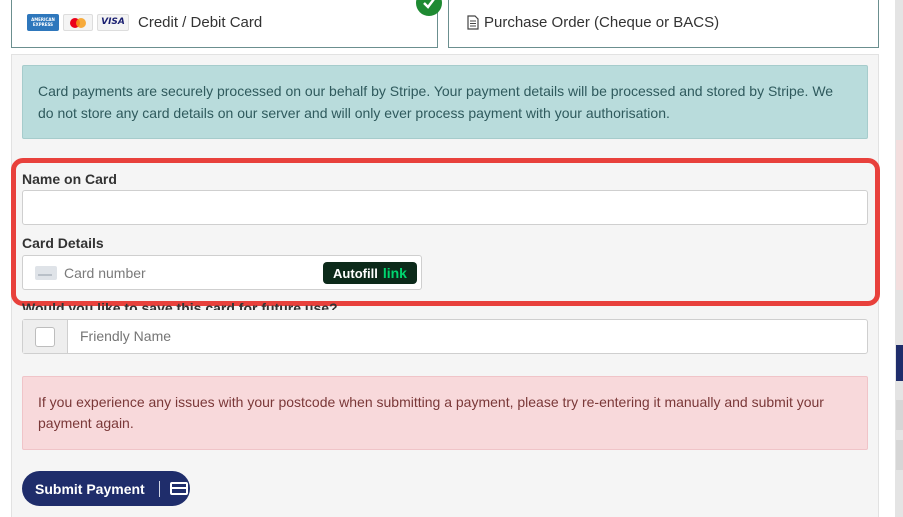  I want to click on link-brand-label: link, so click(394, 273).